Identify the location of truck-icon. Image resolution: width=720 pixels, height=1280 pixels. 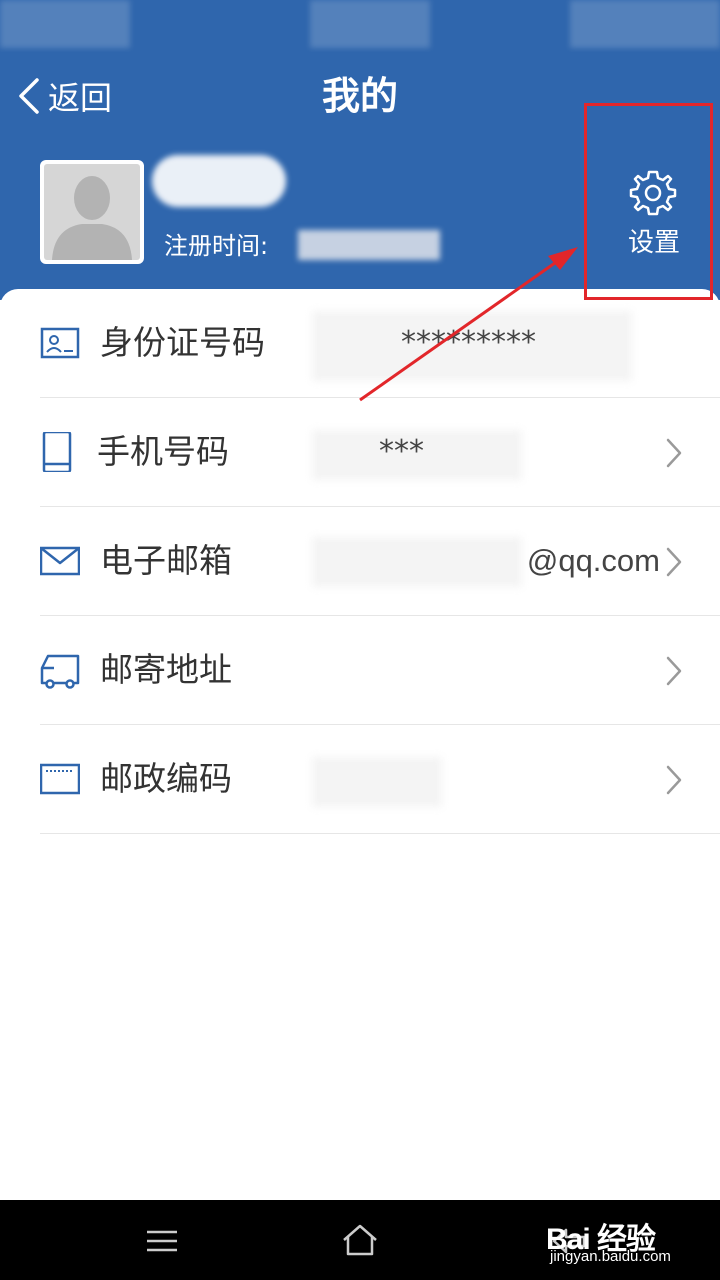
(60, 671).